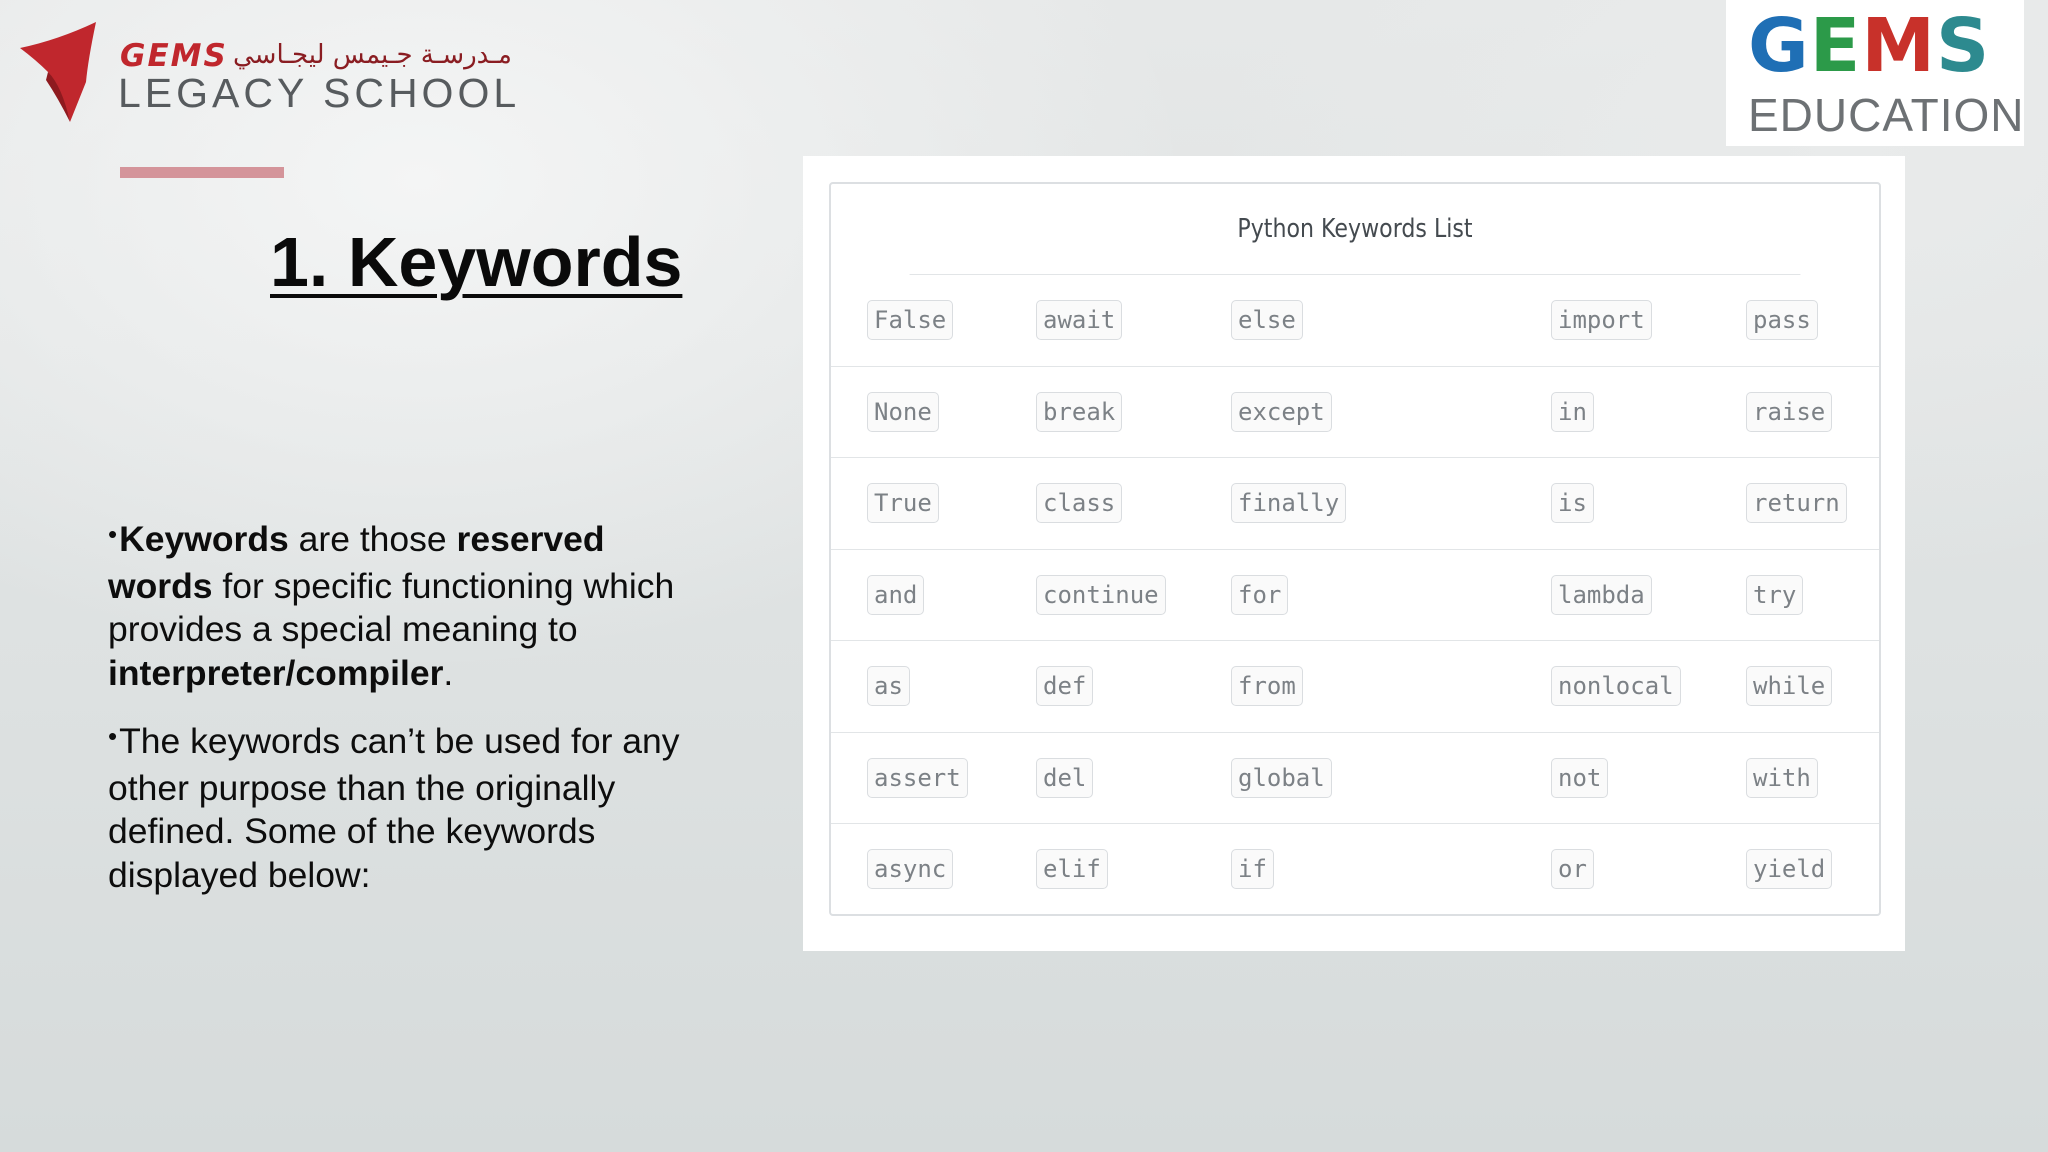  Describe the element at coordinates (1267, 320) in the screenshot. I see `keyword-cell: else` at that location.